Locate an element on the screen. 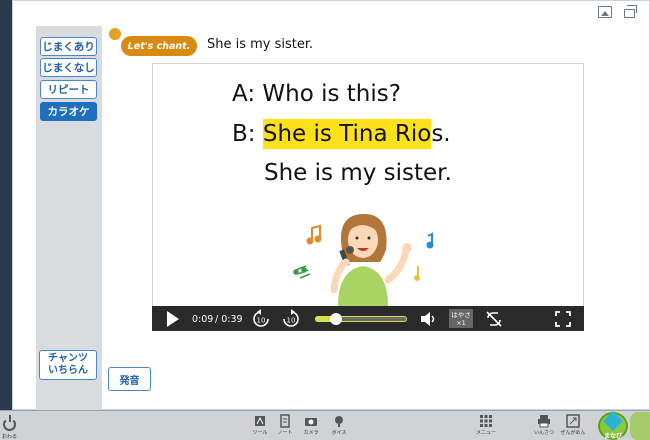  speed-button: はやさ ×1 is located at coordinates (461, 318).